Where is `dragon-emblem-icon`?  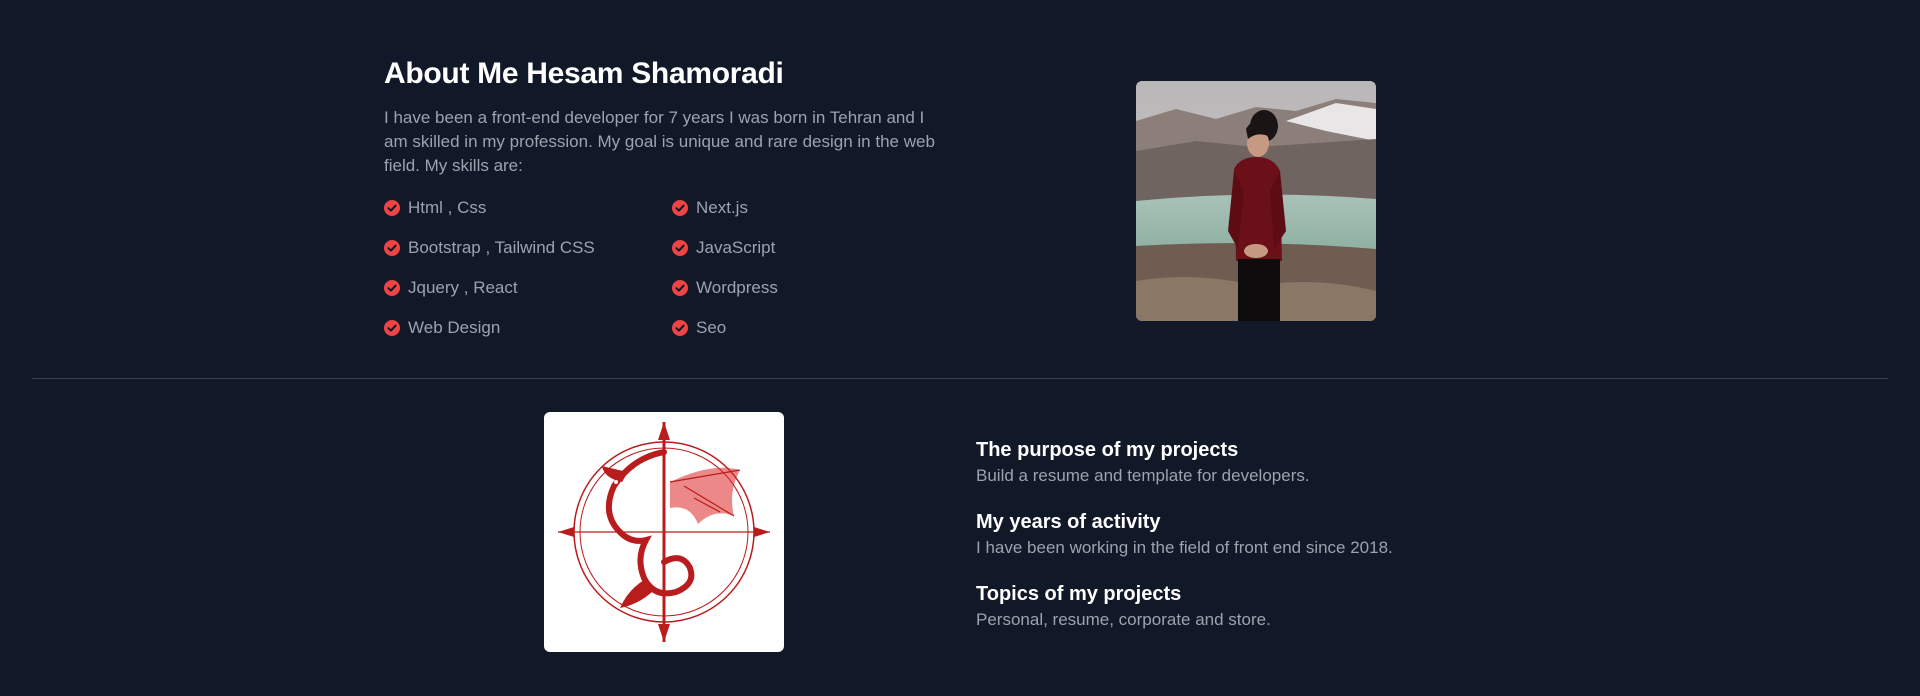
dragon-emblem-icon is located at coordinates (664, 532).